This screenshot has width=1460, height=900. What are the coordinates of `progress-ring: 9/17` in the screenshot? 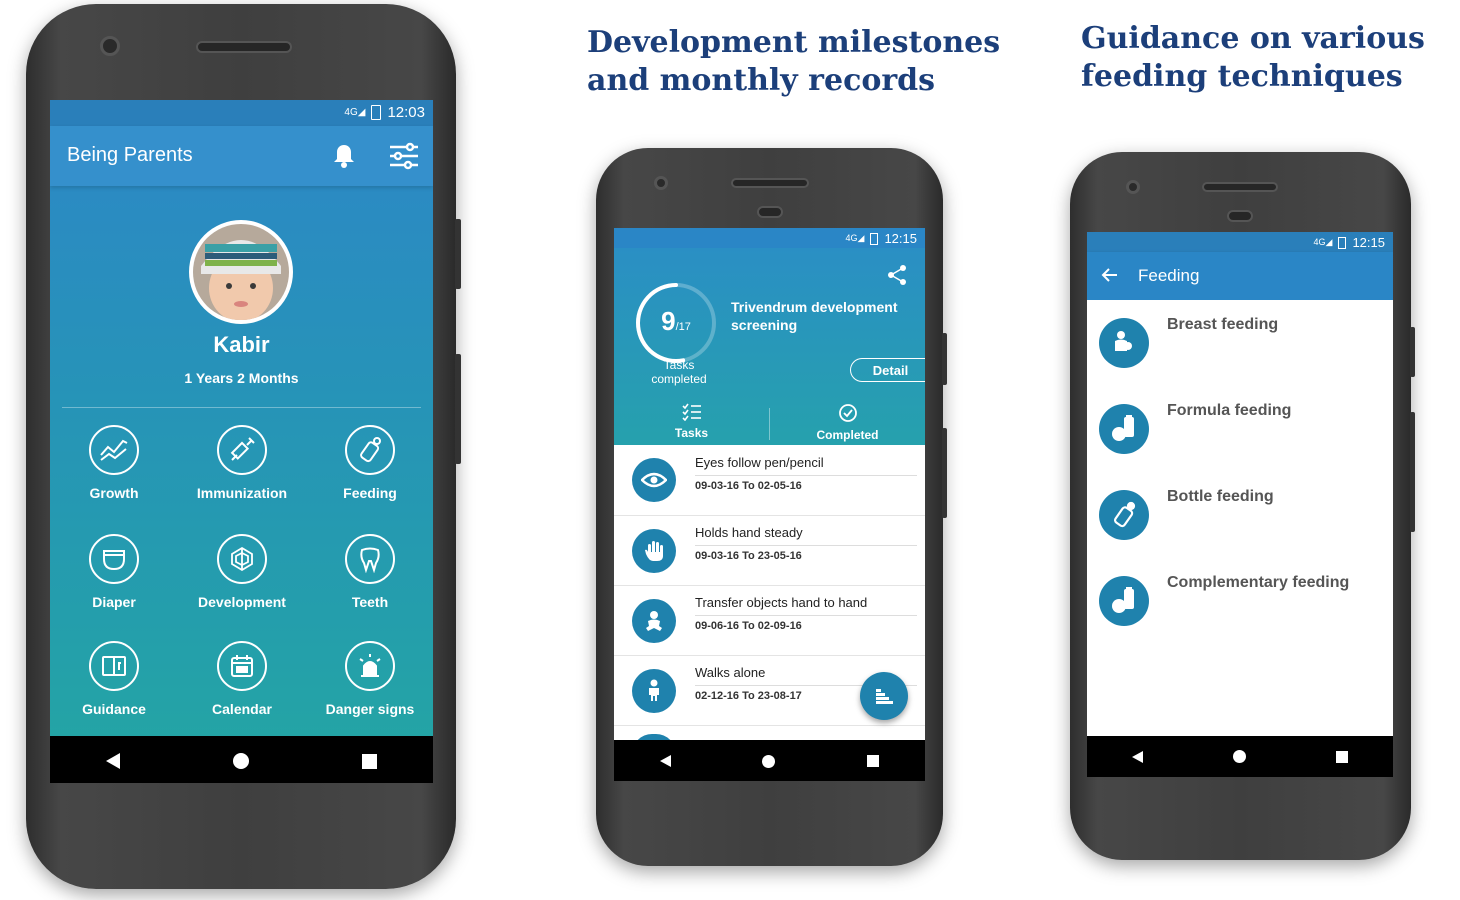 It's located at (676, 323).